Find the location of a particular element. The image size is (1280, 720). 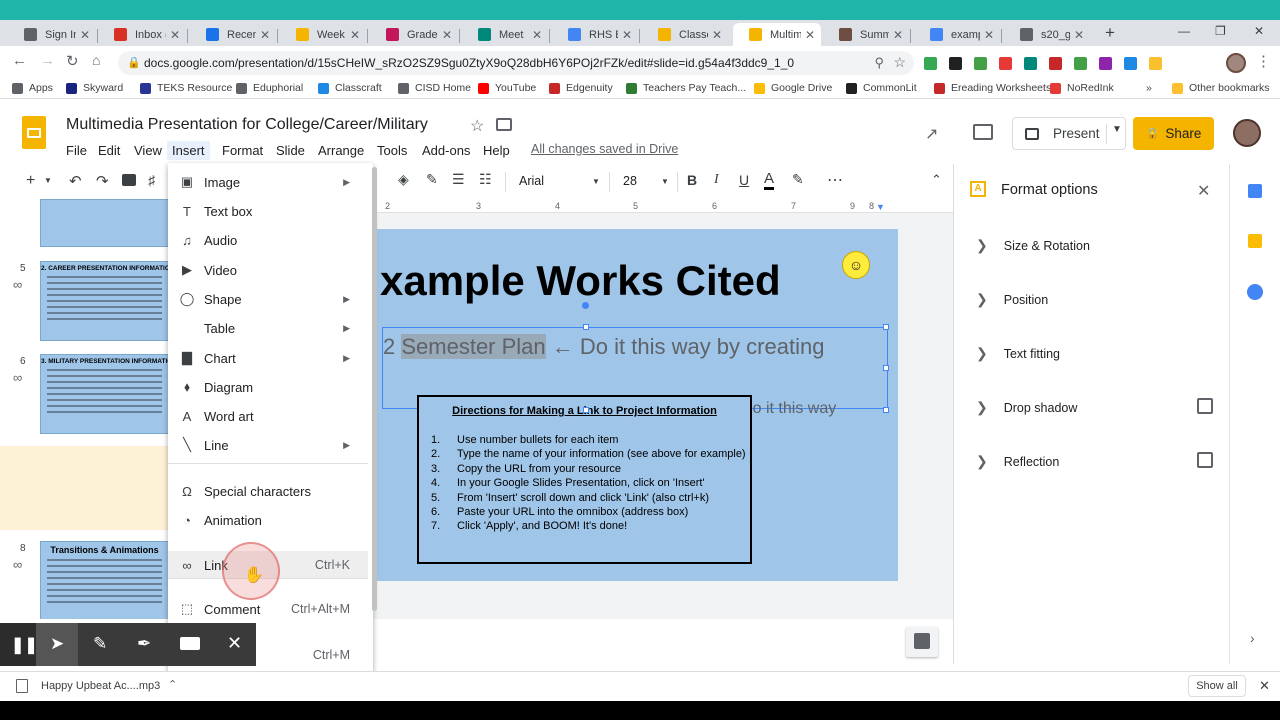

browser-tab: Sign In ✕ is located at coordinates (52, 34).